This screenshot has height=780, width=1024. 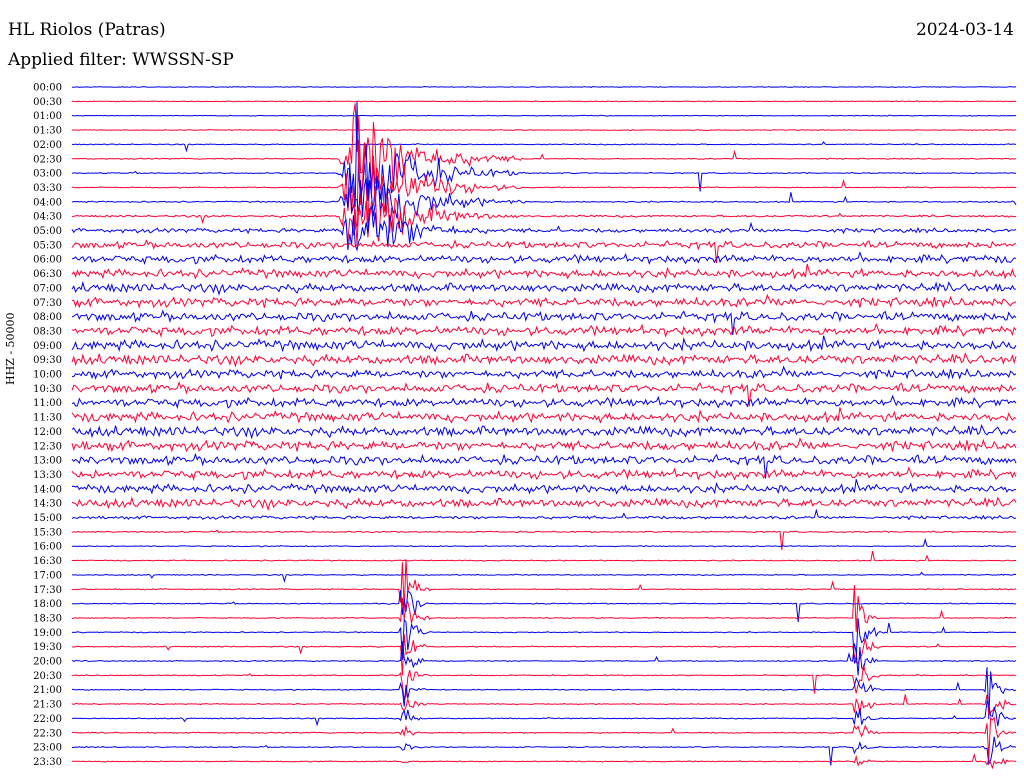 I want to click on y-tick-label: 18:00, so click(x=47, y=604).